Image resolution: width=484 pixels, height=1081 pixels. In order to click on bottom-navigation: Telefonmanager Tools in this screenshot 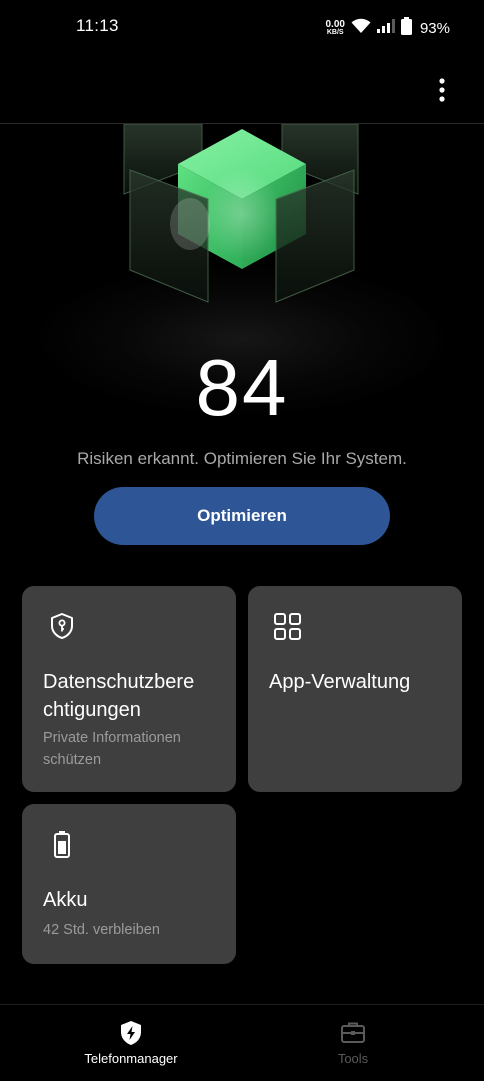, I will do `click(242, 1042)`.